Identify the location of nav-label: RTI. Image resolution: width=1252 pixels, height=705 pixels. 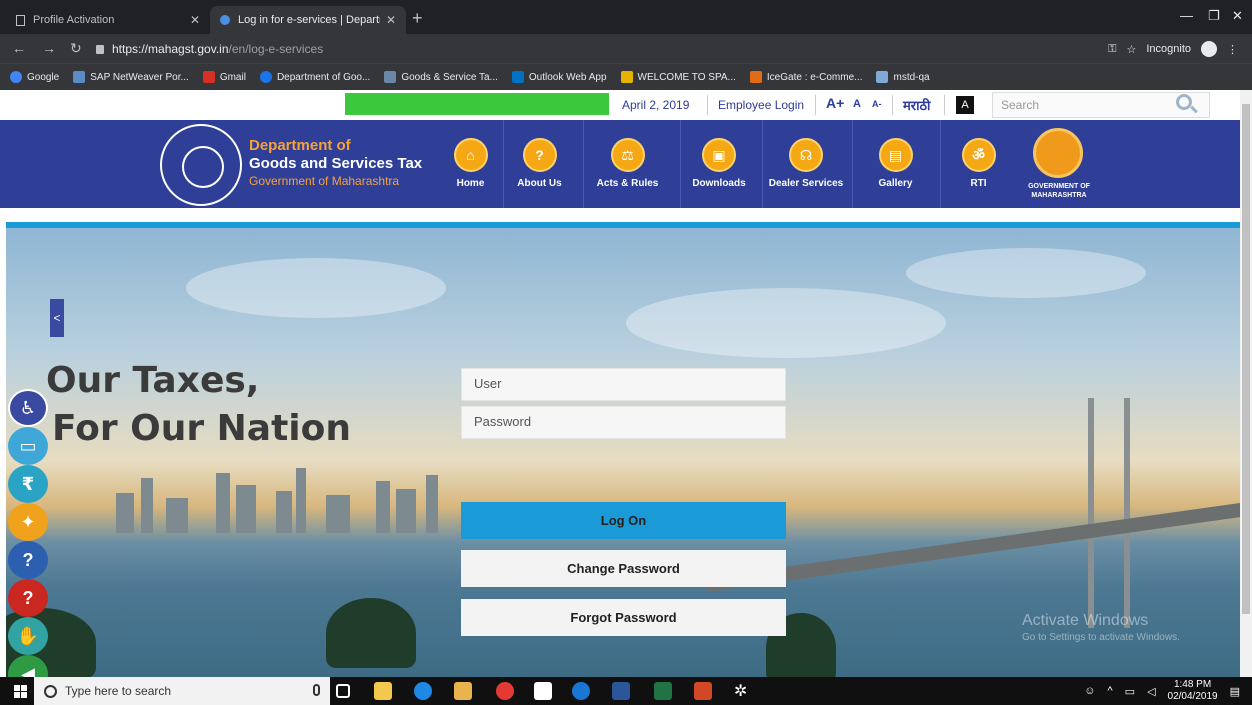
(978, 183).